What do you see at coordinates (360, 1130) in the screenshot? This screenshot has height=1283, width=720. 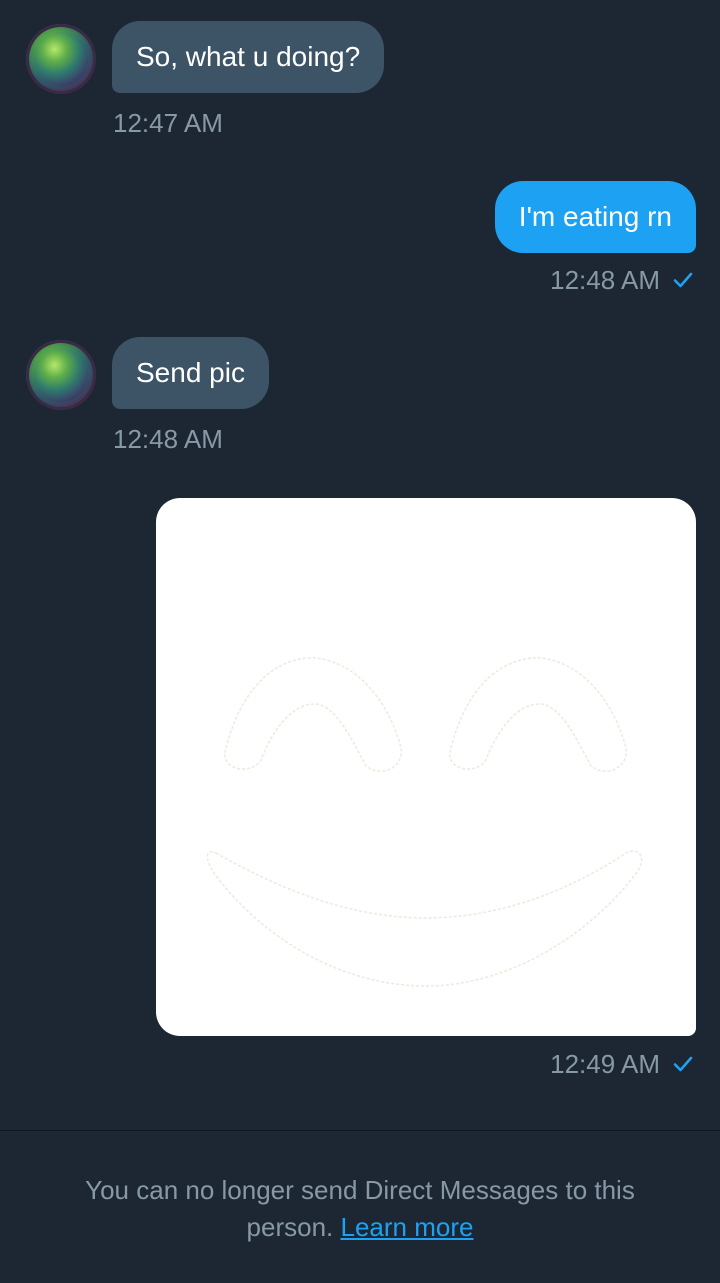 I see `composer-divider` at bounding box center [360, 1130].